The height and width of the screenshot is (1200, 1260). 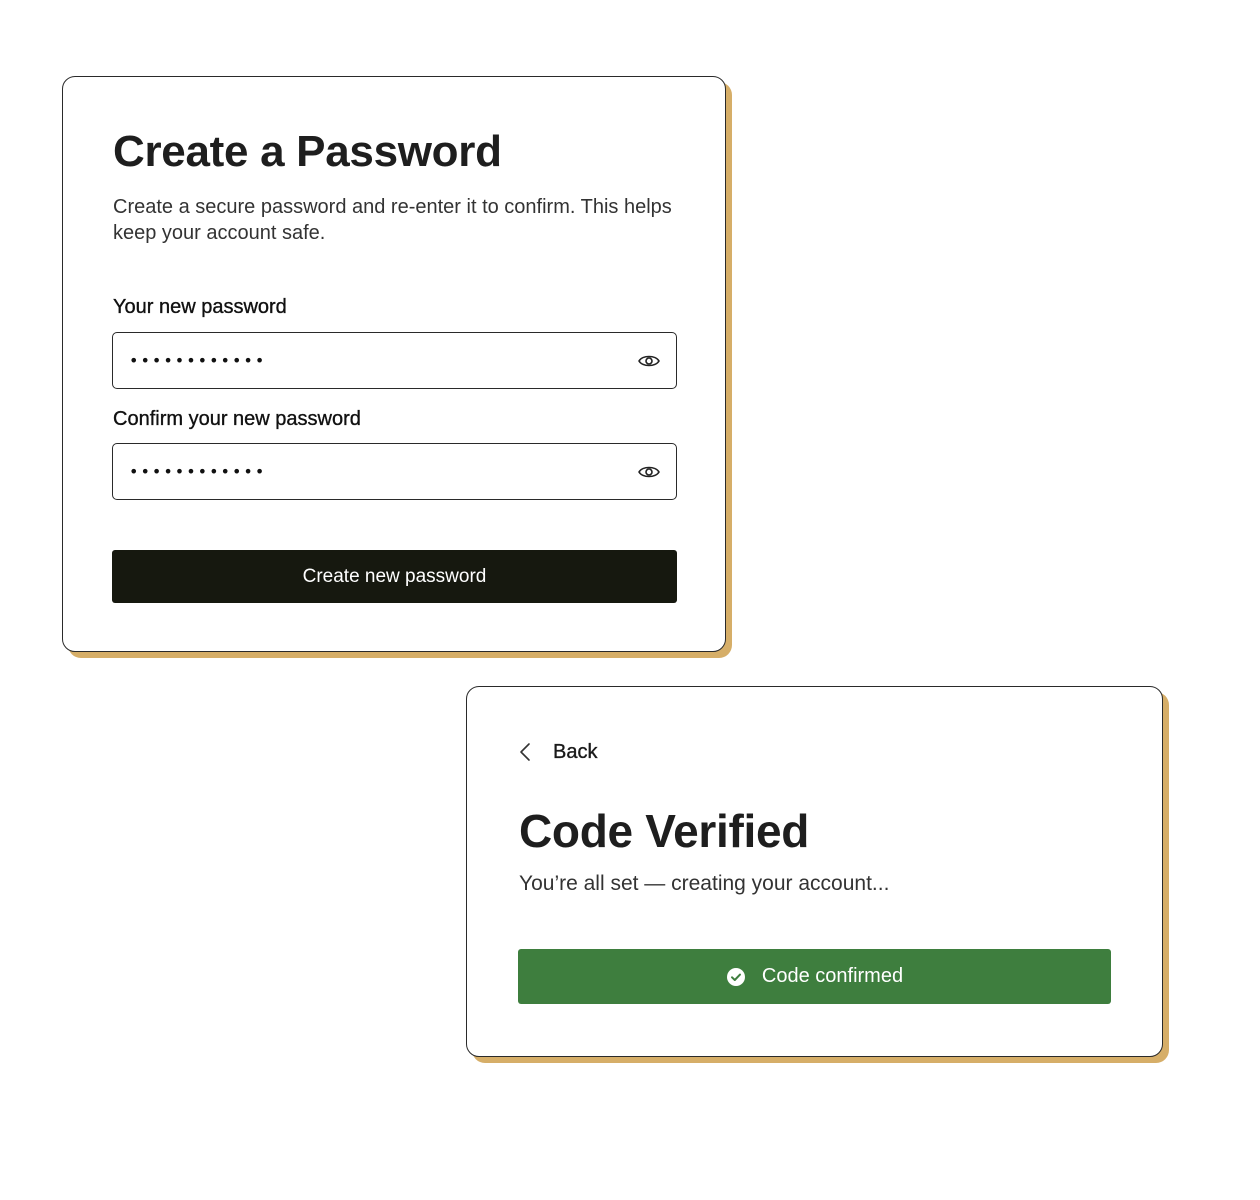 I want to click on back-button: Back, so click(x=558, y=752).